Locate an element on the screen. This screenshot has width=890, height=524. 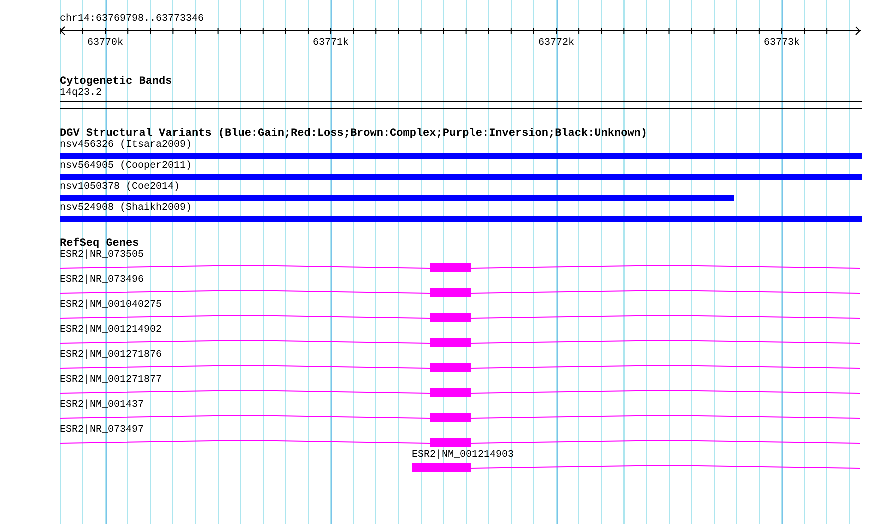
gene-label: ESR2|NM_001271877 is located at coordinates (111, 381).